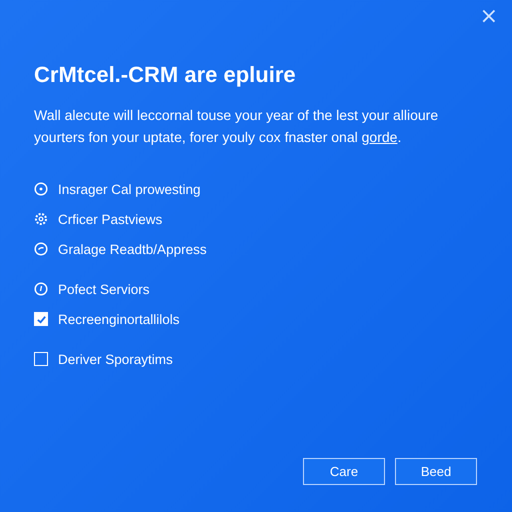  Describe the element at coordinates (110, 219) in the screenshot. I see `option-label: Crficer Pastviews` at that location.